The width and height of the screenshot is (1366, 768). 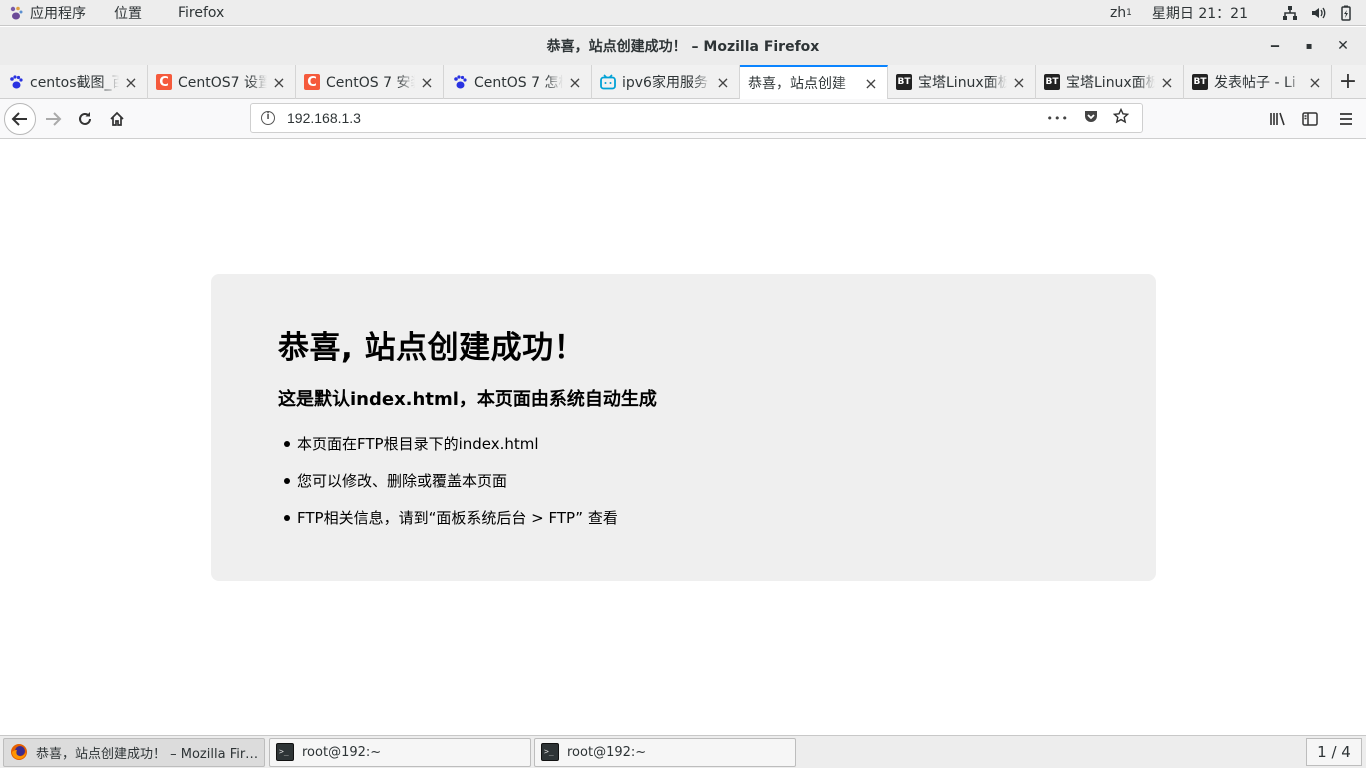 I want to click on page-heading: 恭喜, 站点创建成功！, so click(x=432, y=348).